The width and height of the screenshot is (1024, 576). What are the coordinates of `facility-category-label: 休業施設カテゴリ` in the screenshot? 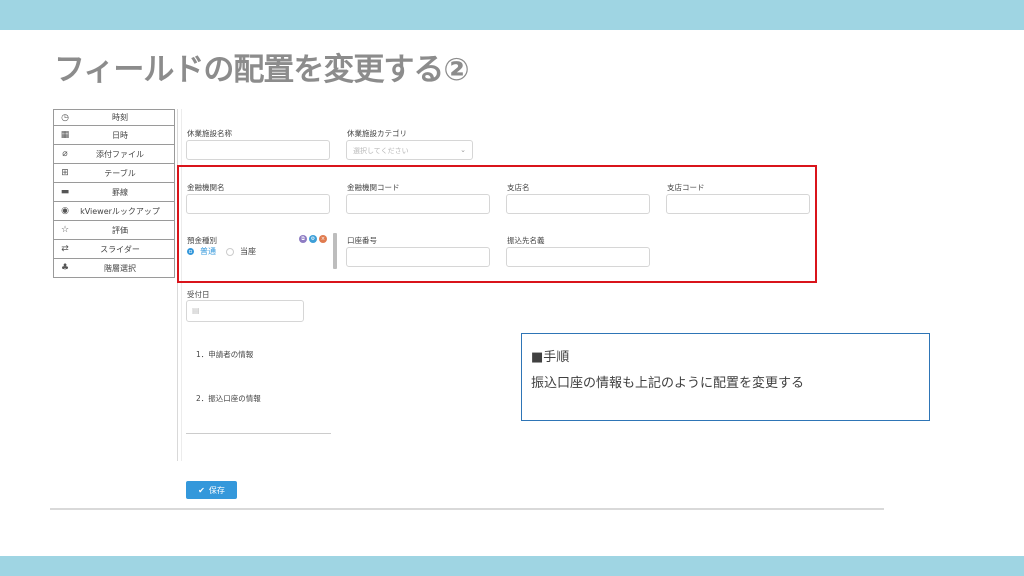 It's located at (377, 133).